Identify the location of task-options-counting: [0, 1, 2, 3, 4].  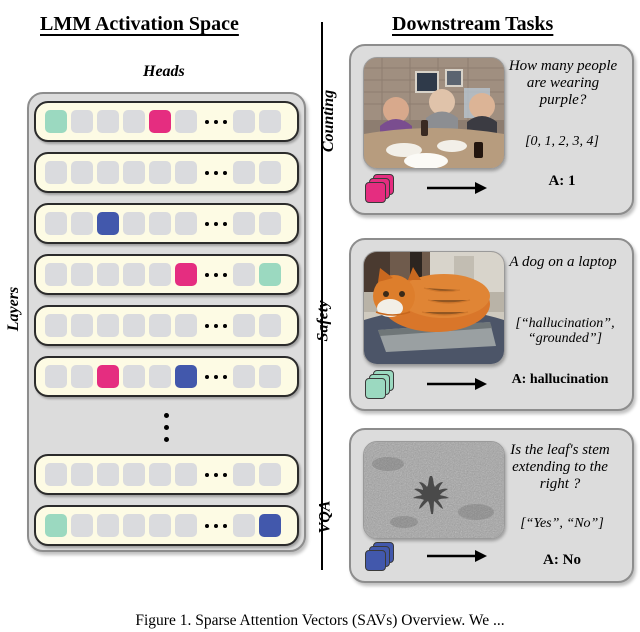
(562, 141).